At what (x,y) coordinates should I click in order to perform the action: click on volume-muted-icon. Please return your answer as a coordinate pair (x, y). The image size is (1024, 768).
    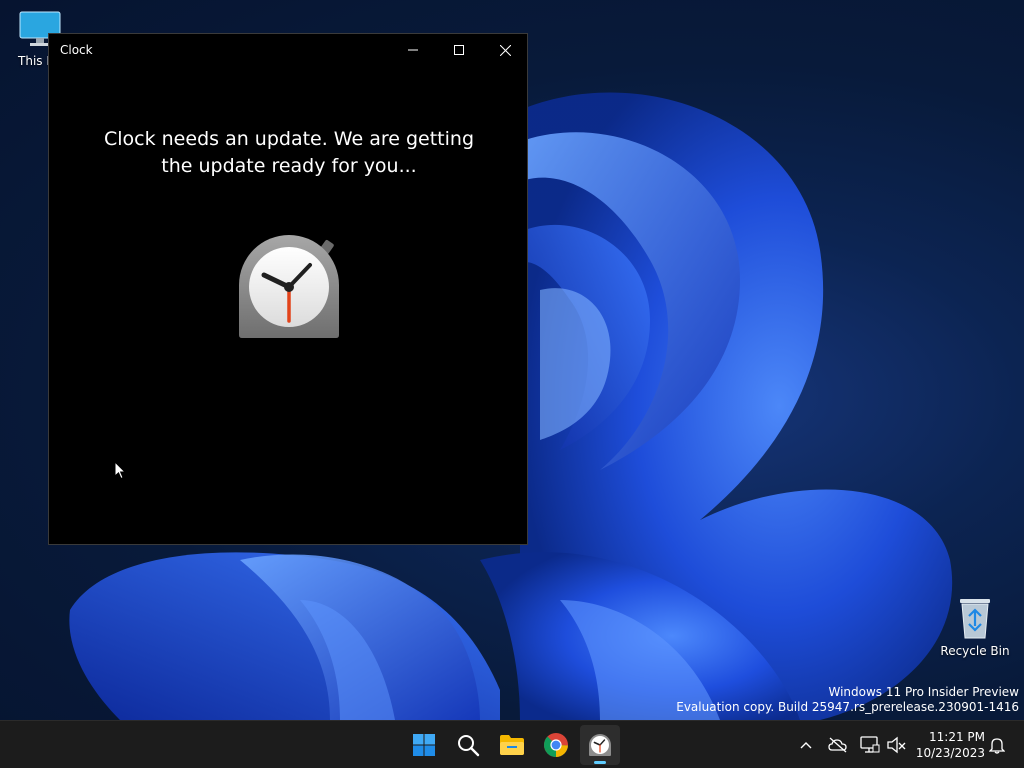
    Looking at the image, I should click on (896, 745).